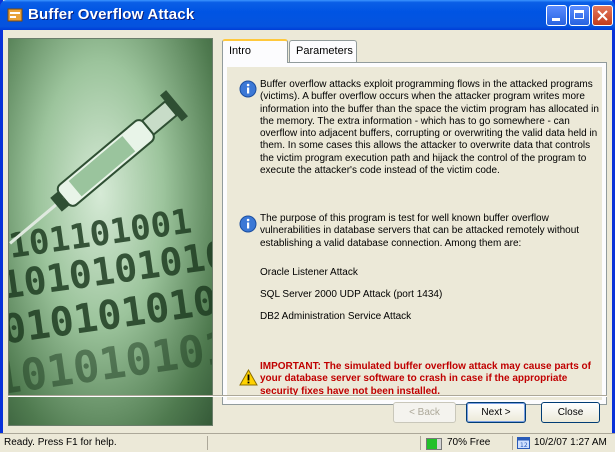  I want to click on app-icon, so click(15, 15).